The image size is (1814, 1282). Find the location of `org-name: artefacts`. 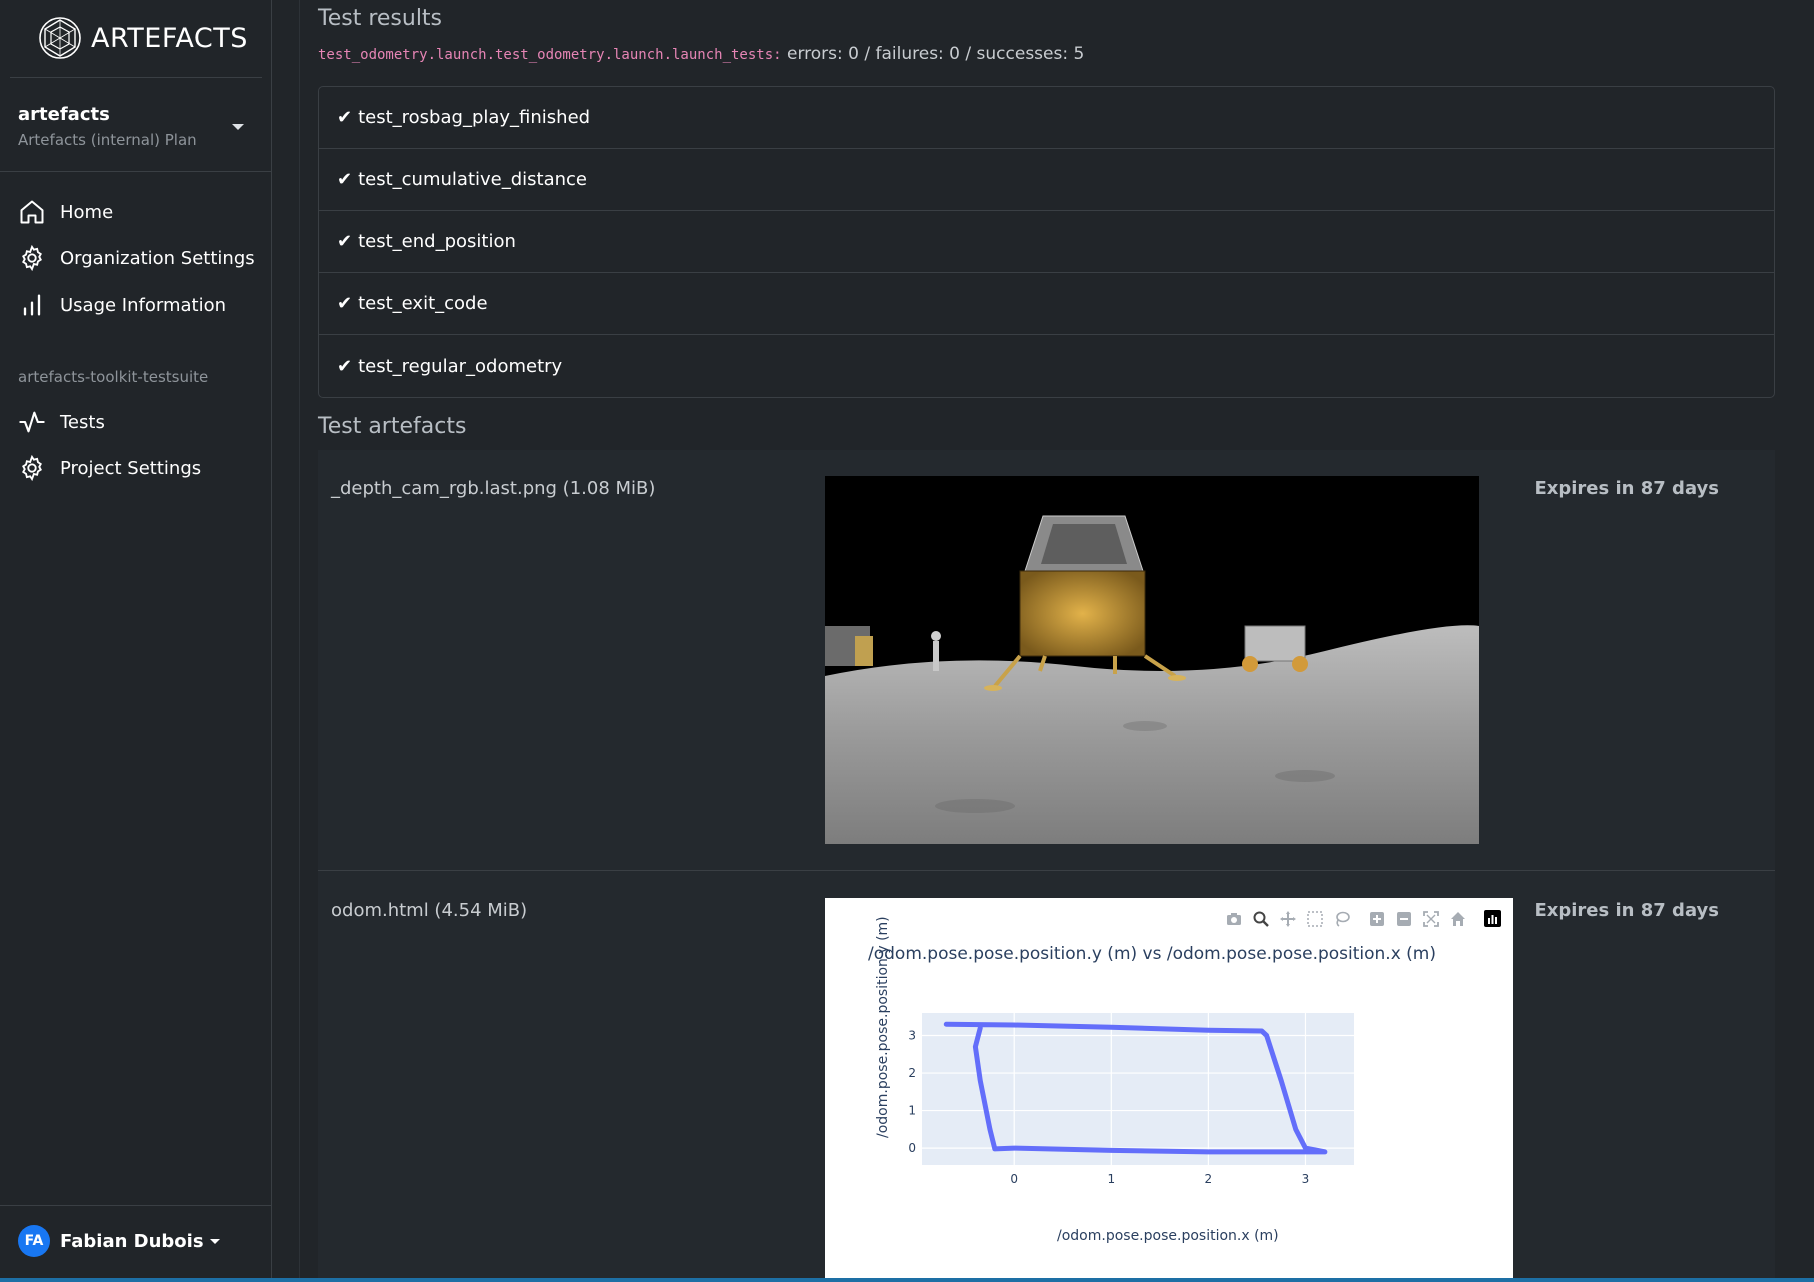

org-name: artefacts is located at coordinates (64, 114).